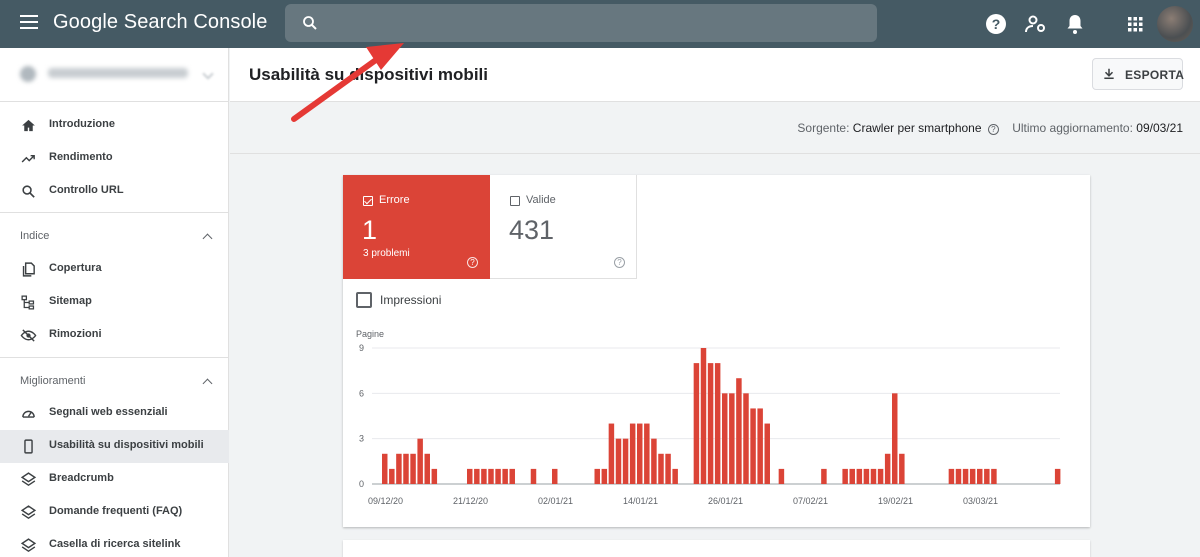 This screenshot has height=557, width=1200. What do you see at coordinates (1036, 24) in the screenshot?
I see `manage-users-icon` at bounding box center [1036, 24].